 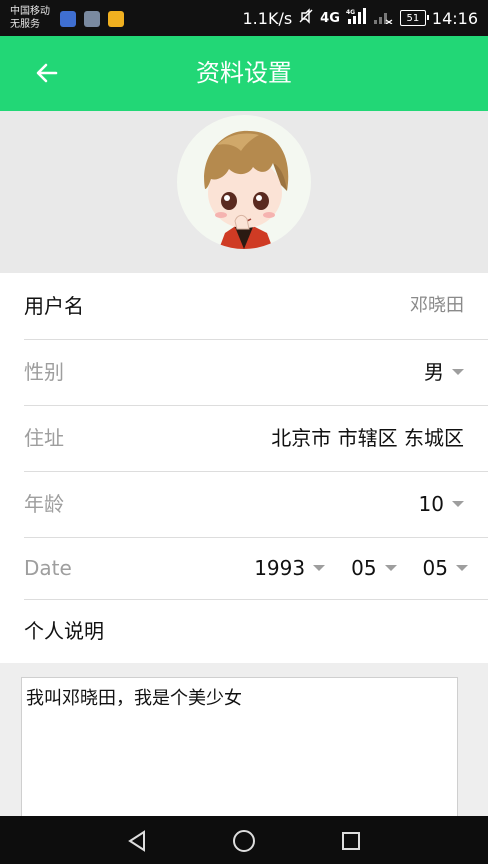 I want to click on network-speed: 1.1K/s, so click(x=267, y=18).